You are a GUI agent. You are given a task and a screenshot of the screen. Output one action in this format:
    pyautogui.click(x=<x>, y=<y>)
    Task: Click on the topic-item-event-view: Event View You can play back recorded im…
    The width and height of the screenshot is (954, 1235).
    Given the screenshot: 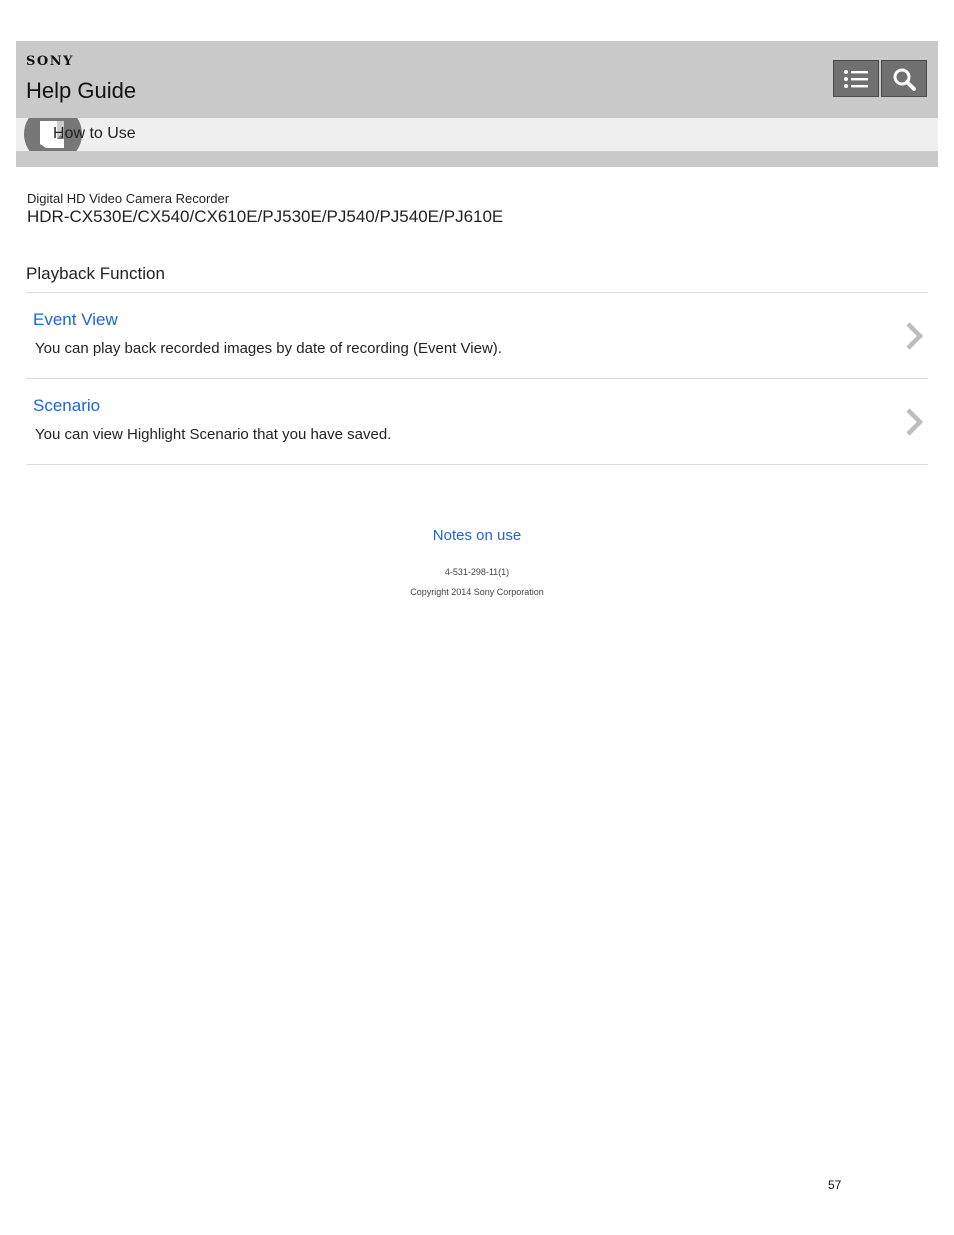 What is the action you would take?
    pyautogui.click(x=477, y=336)
    